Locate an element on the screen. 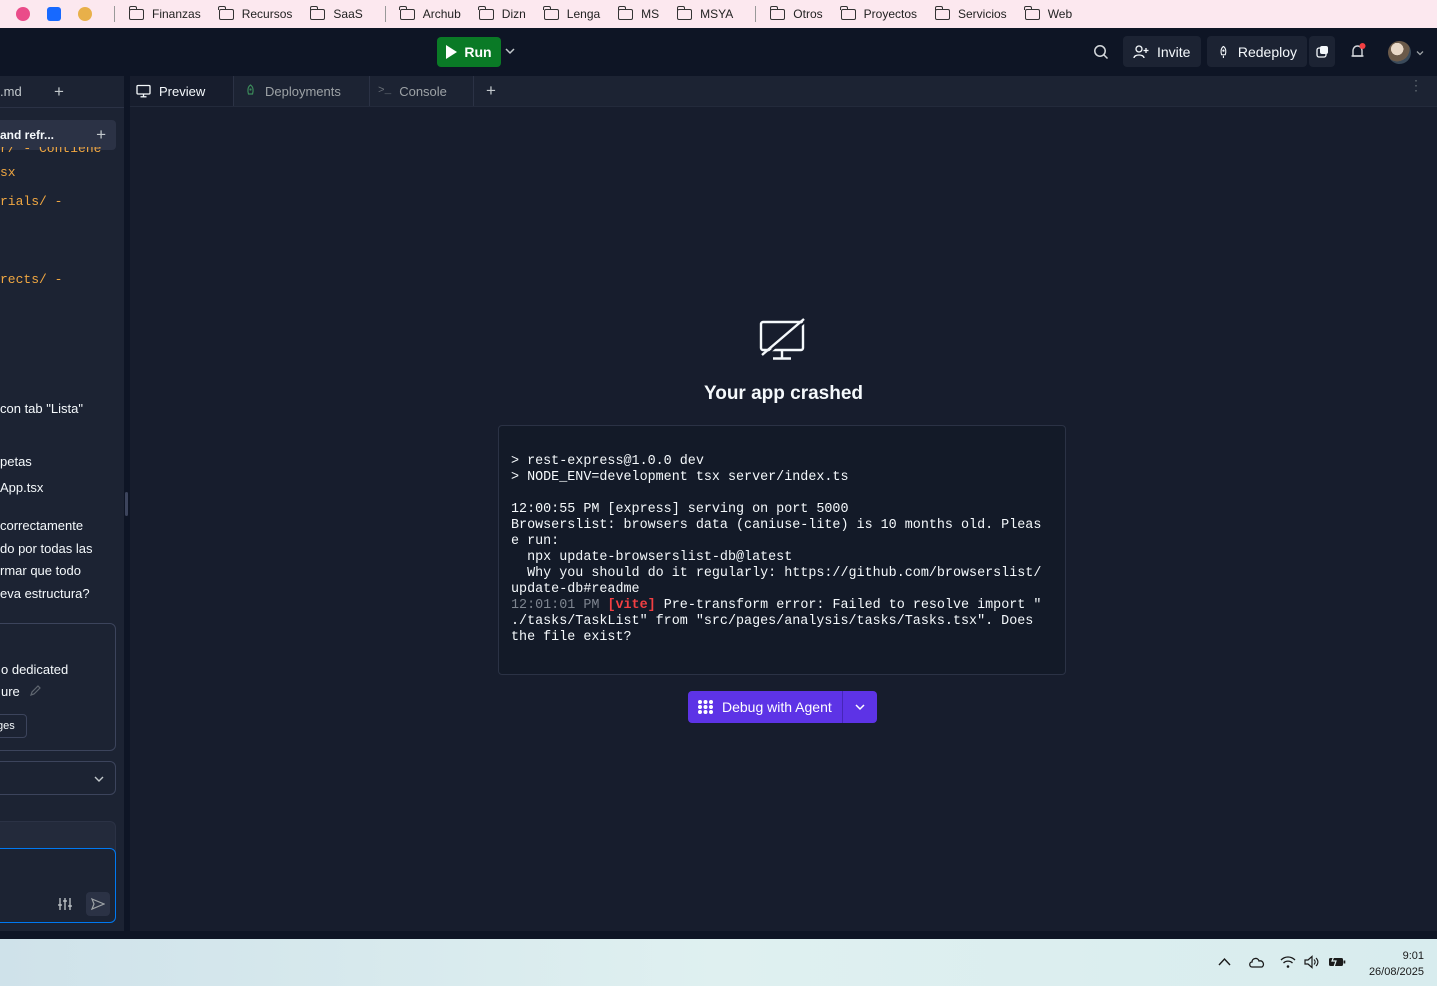 Image resolution: width=1437 pixels, height=986 pixels. message-line: App.tsx is located at coordinates (22, 487).